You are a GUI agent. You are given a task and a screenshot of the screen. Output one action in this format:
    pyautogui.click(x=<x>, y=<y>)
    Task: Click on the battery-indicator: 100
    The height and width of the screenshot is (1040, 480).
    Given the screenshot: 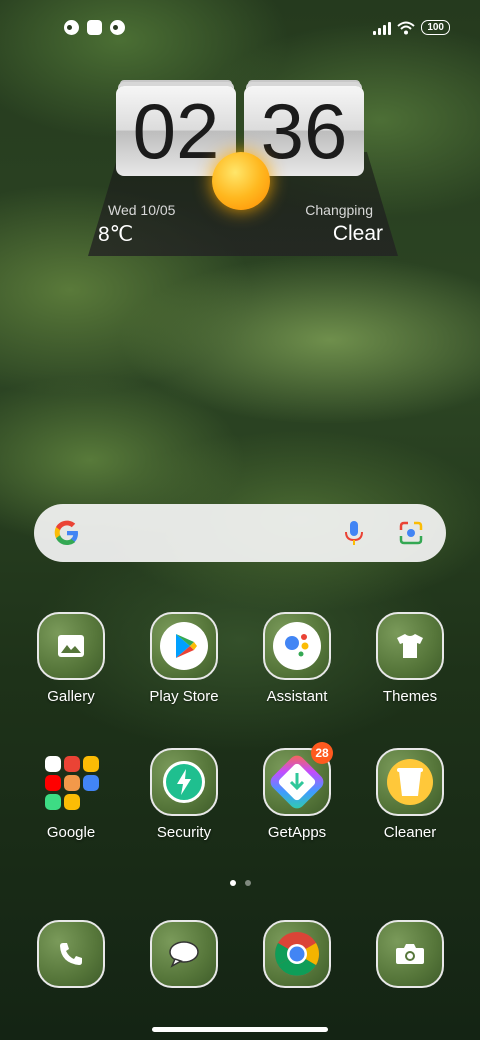 What is the action you would take?
    pyautogui.click(x=435, y=27)
    